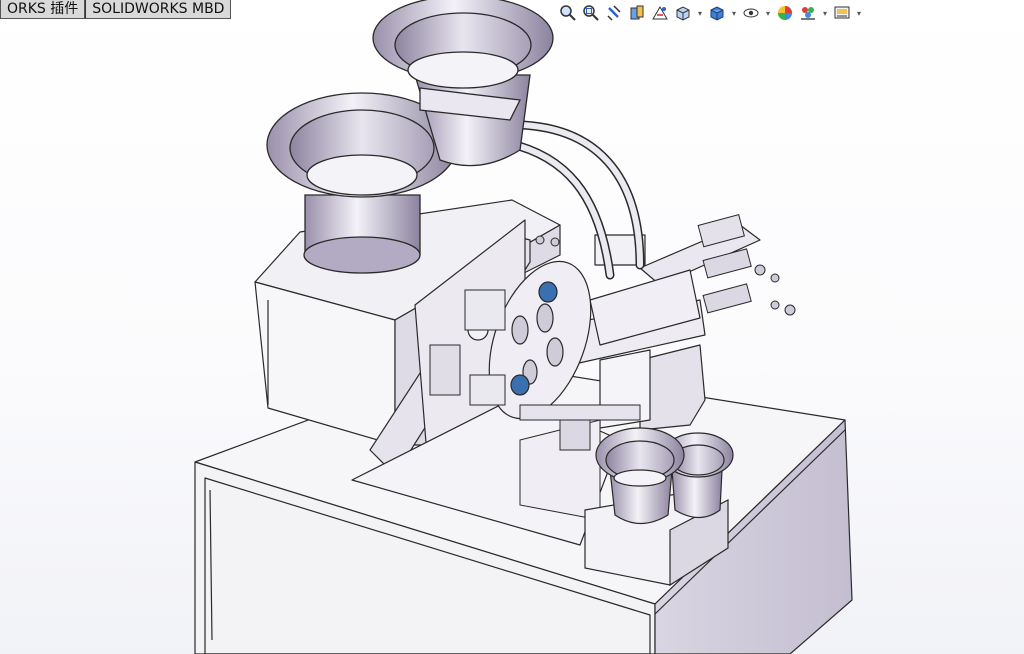 Image resolution: width=1024 pixels, height=654 pixels. I want to click on tab-solidworks-mbd: SOLIDWORKS MBD, so click(158, 9).